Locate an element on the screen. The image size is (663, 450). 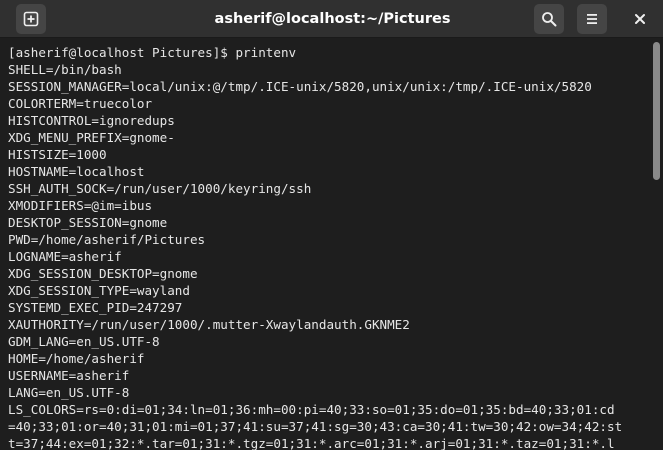
close-icon is located at coordinates (640, 19).